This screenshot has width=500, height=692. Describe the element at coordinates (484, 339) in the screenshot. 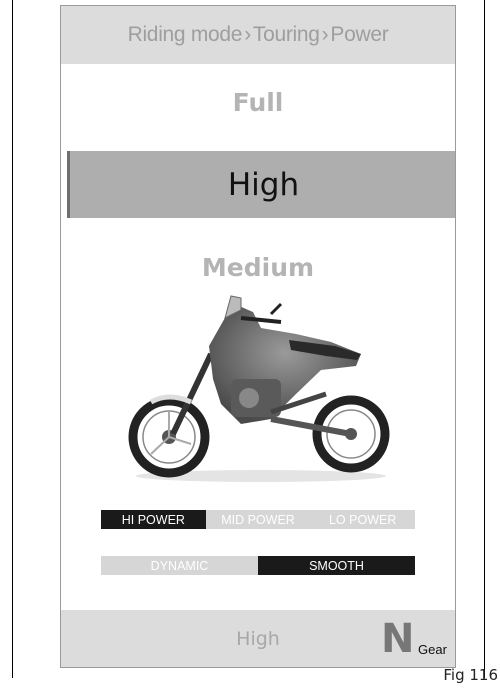

I see `page-border-right` at that location.